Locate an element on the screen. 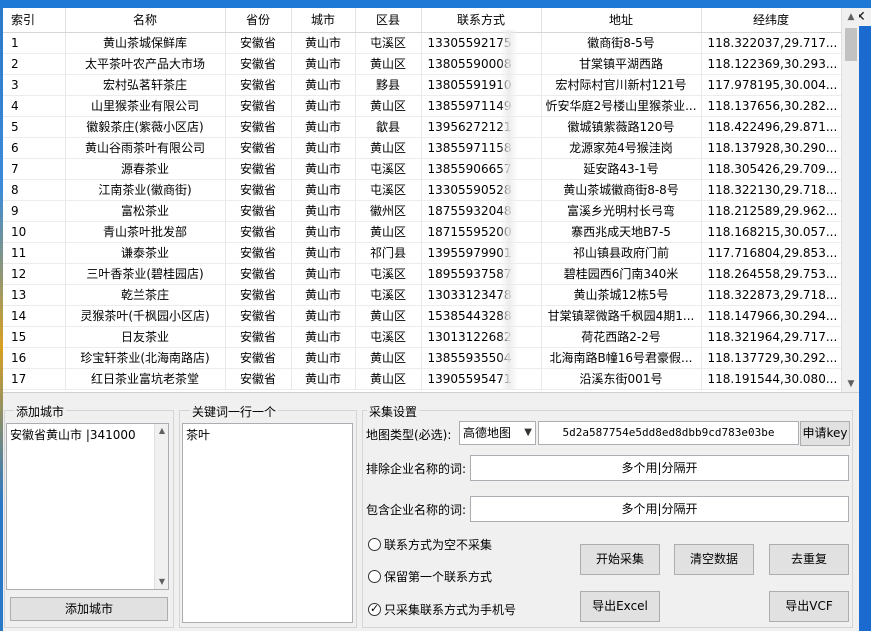  include-field: 多个用|分隔开 is located at coordinates (659, 509).